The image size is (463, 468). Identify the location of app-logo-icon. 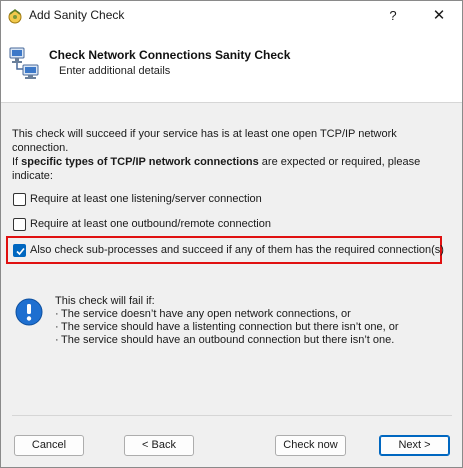
(15, 16).